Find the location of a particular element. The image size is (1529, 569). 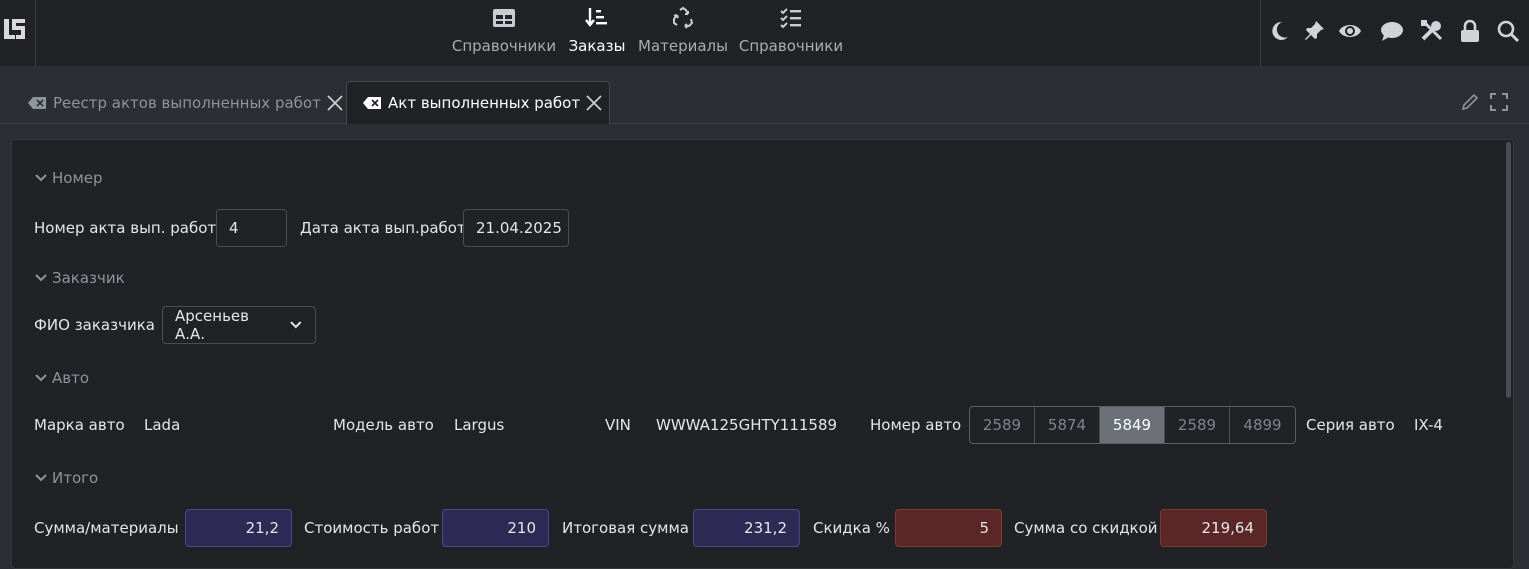

tab-label: Реестр актов выполненных работ is located at coordinates (187, 102).